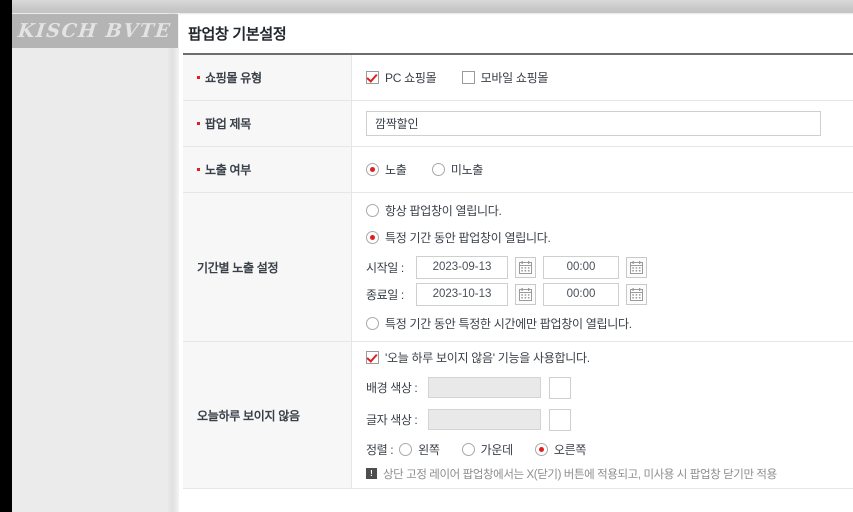  What do you see at coordinates (228, 170) in the screenshot?
I see `row-label-text: 노출 여부` at bounding box center [228, 170].